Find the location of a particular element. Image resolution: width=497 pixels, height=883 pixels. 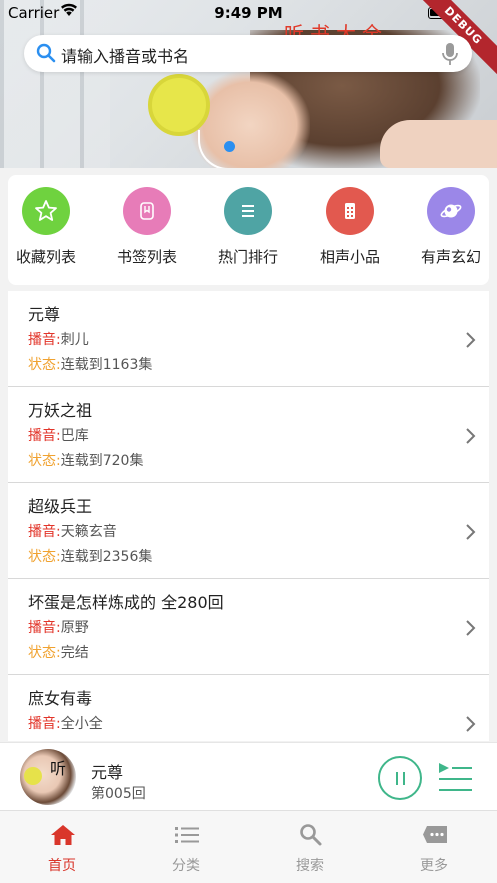

quick-actions-panel: 收藏列表 书签列表 热门排行 相声小品 有声玄幻 is located at coordinates (248, 230).